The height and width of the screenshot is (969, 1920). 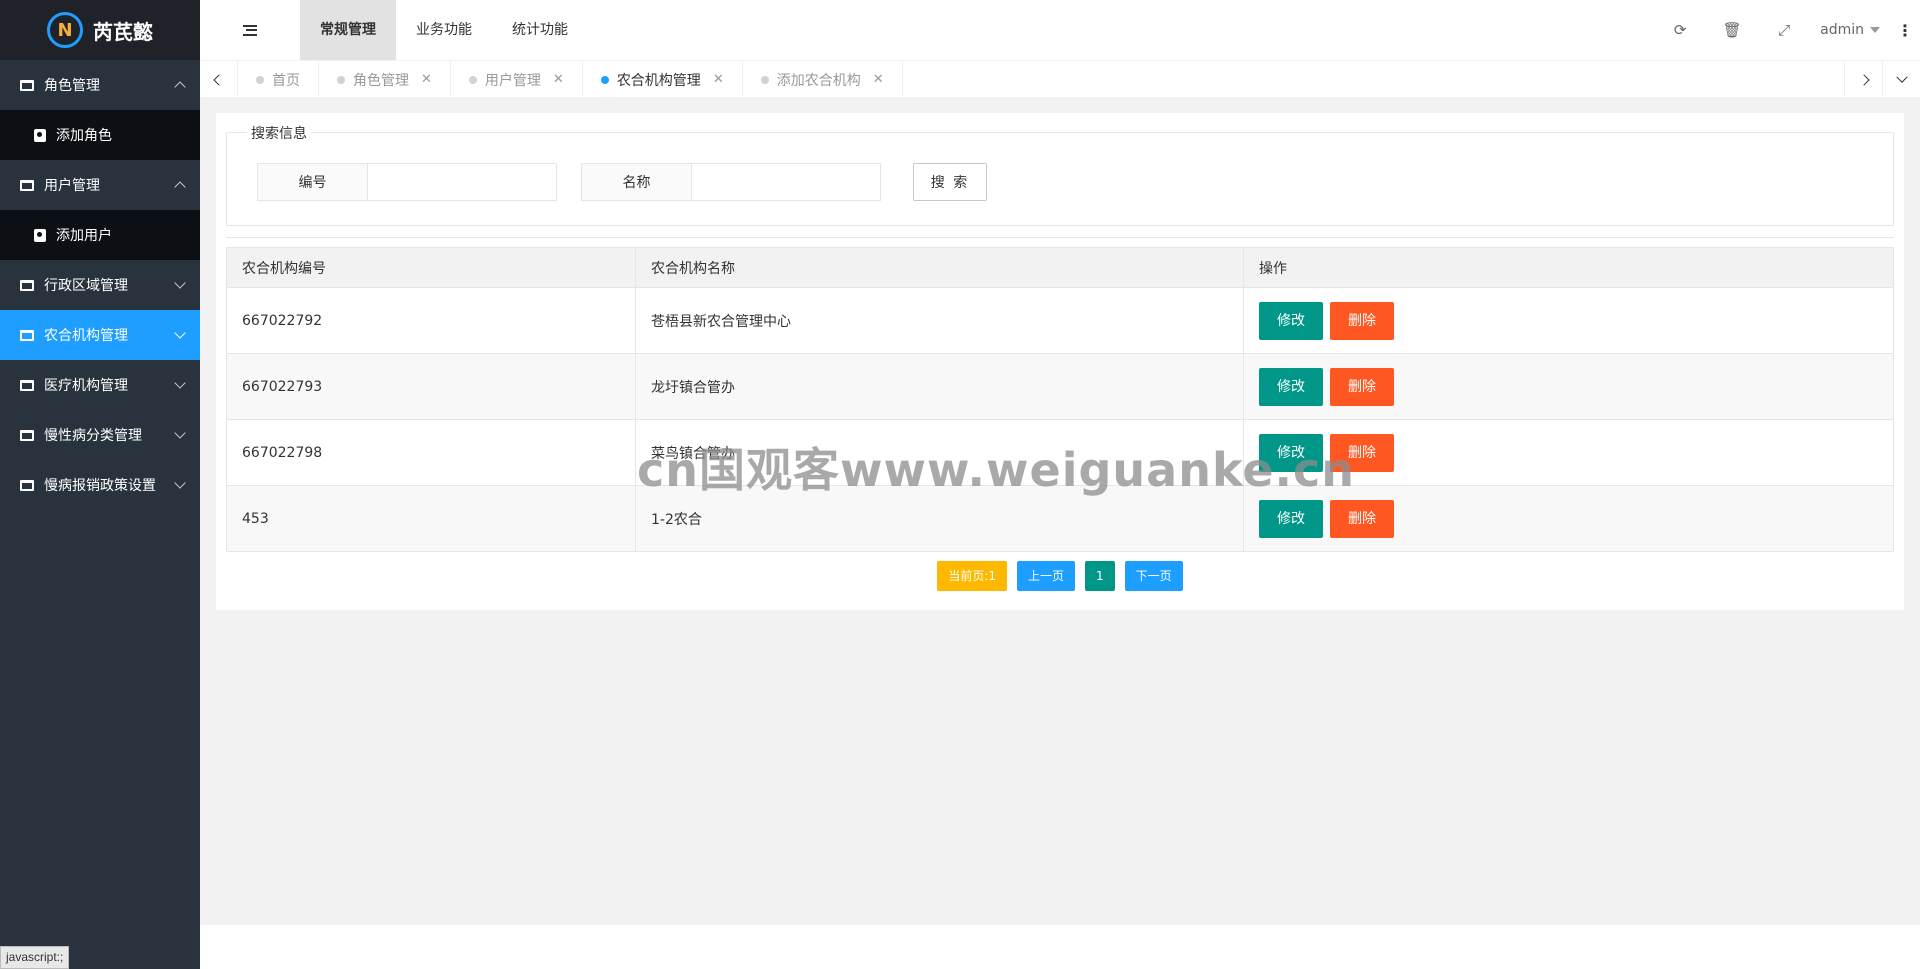 I want to click on sidebar-item-user: 用户管理, so click(x=100, y=185).